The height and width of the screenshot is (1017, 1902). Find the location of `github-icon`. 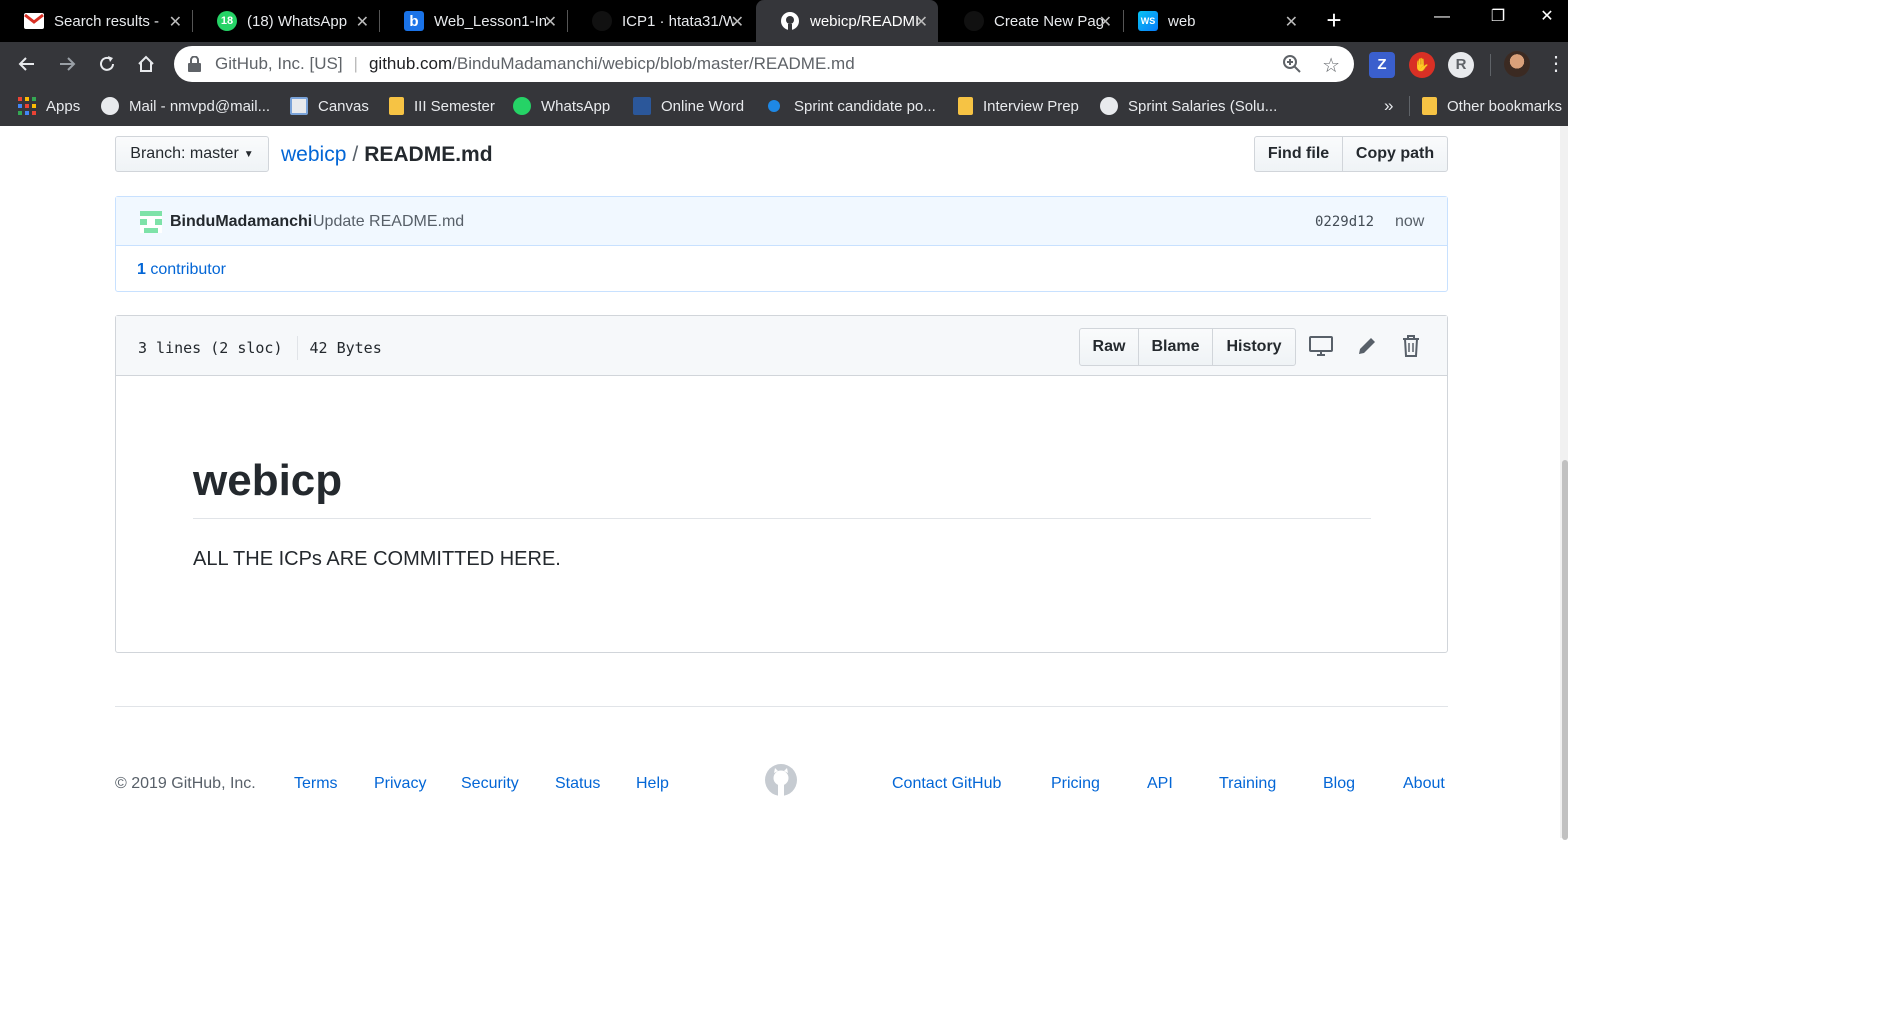

github-icon is located at coordinates (790, 21).